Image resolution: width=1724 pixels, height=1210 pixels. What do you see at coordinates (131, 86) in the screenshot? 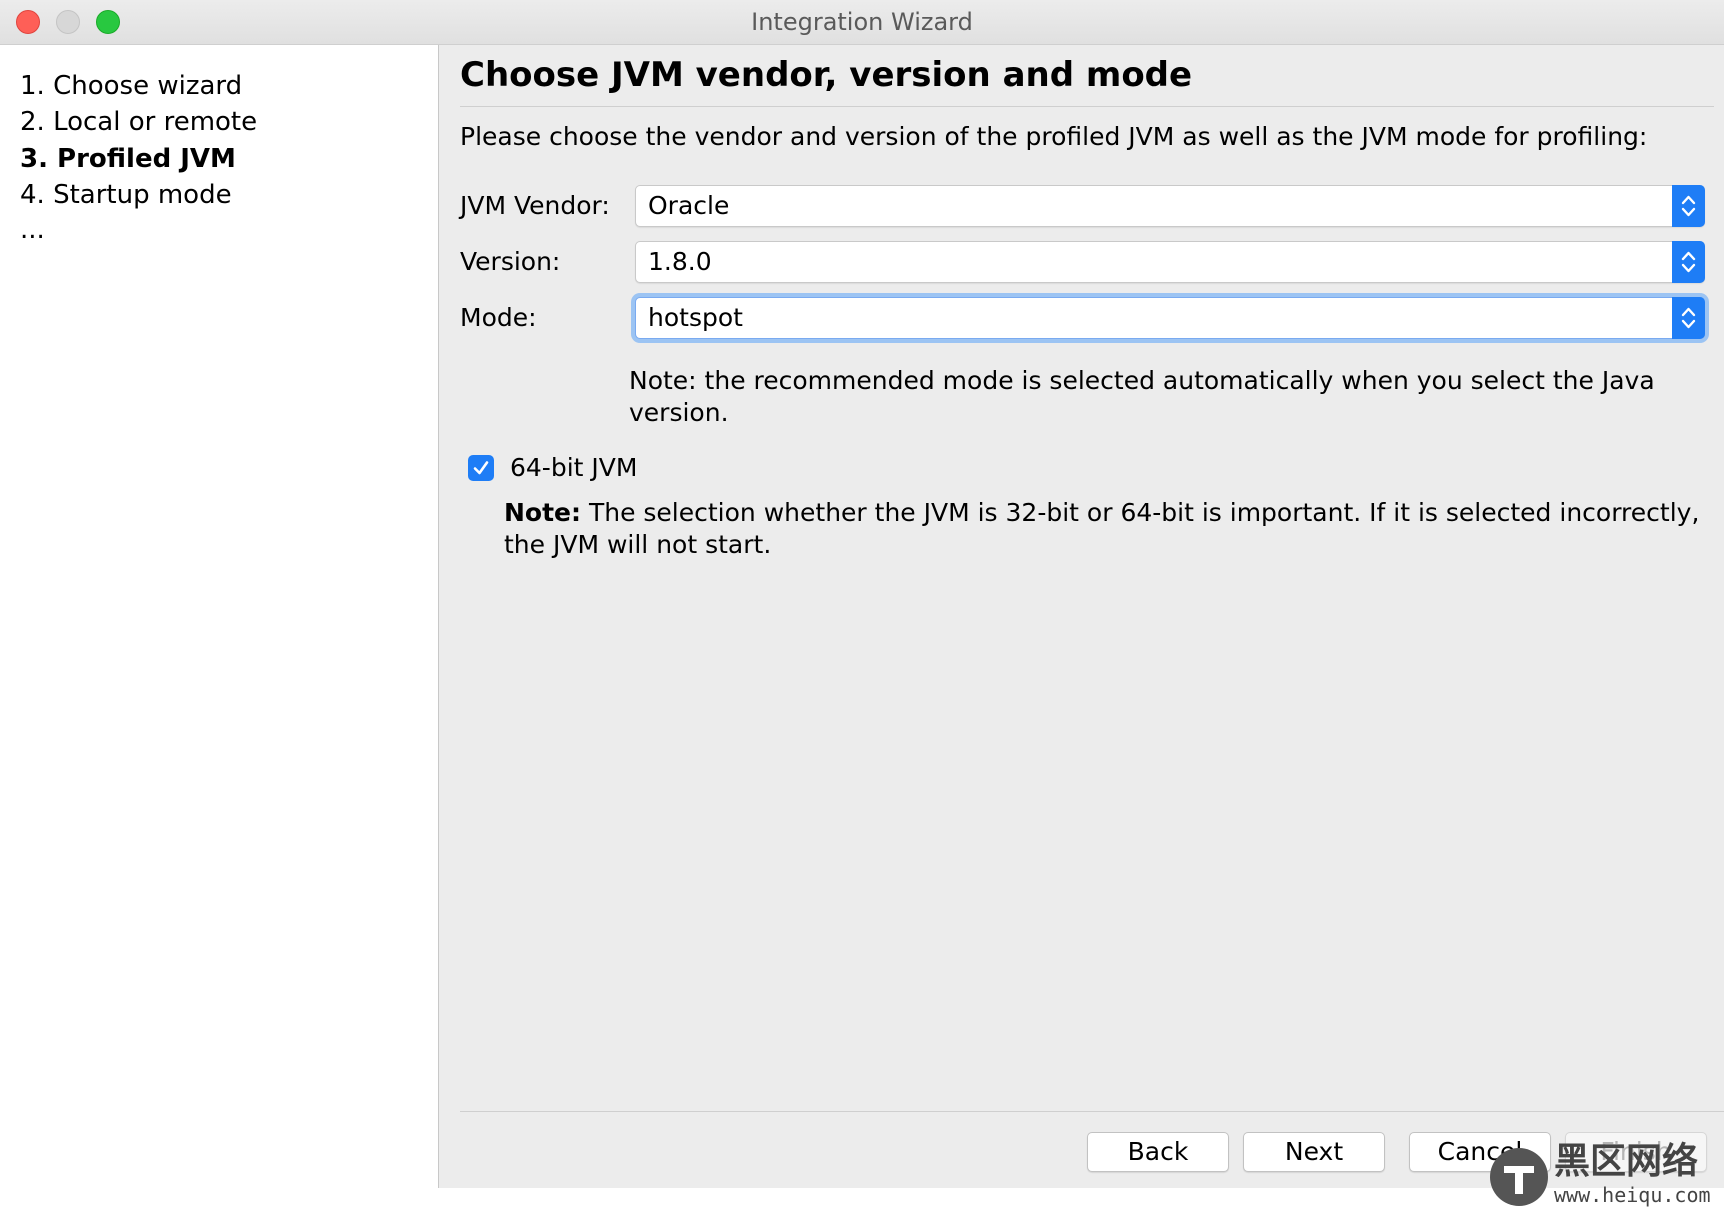
I see `step-choose-wizard: 1. Choose wizard` at bounding box center [131, 86].